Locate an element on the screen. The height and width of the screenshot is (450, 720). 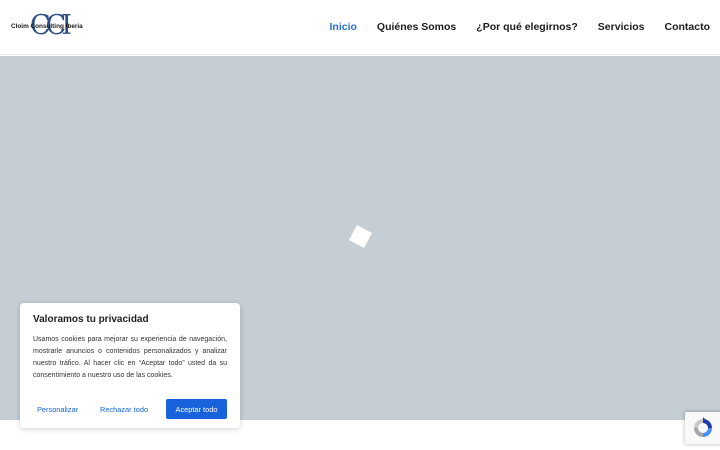
accept-all-cookies-button: Aceptar todo is located at coordinates (196, 409).